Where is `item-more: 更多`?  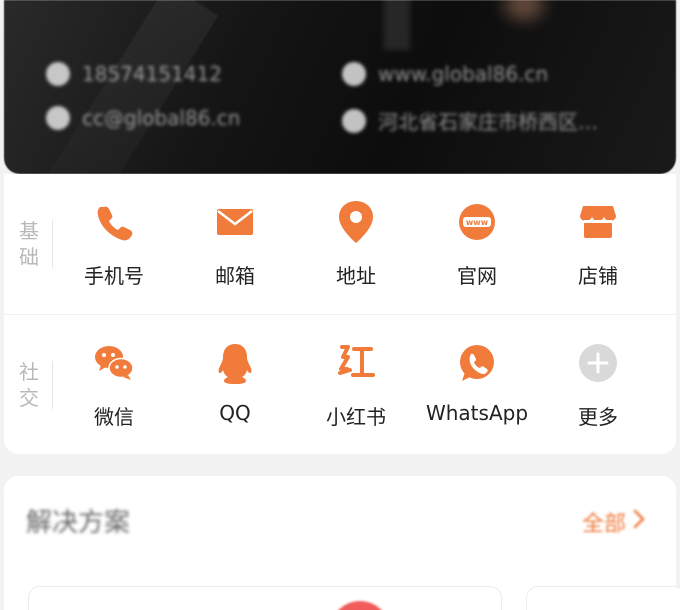
item-more: 更多 is located at coordinates (598, 387).